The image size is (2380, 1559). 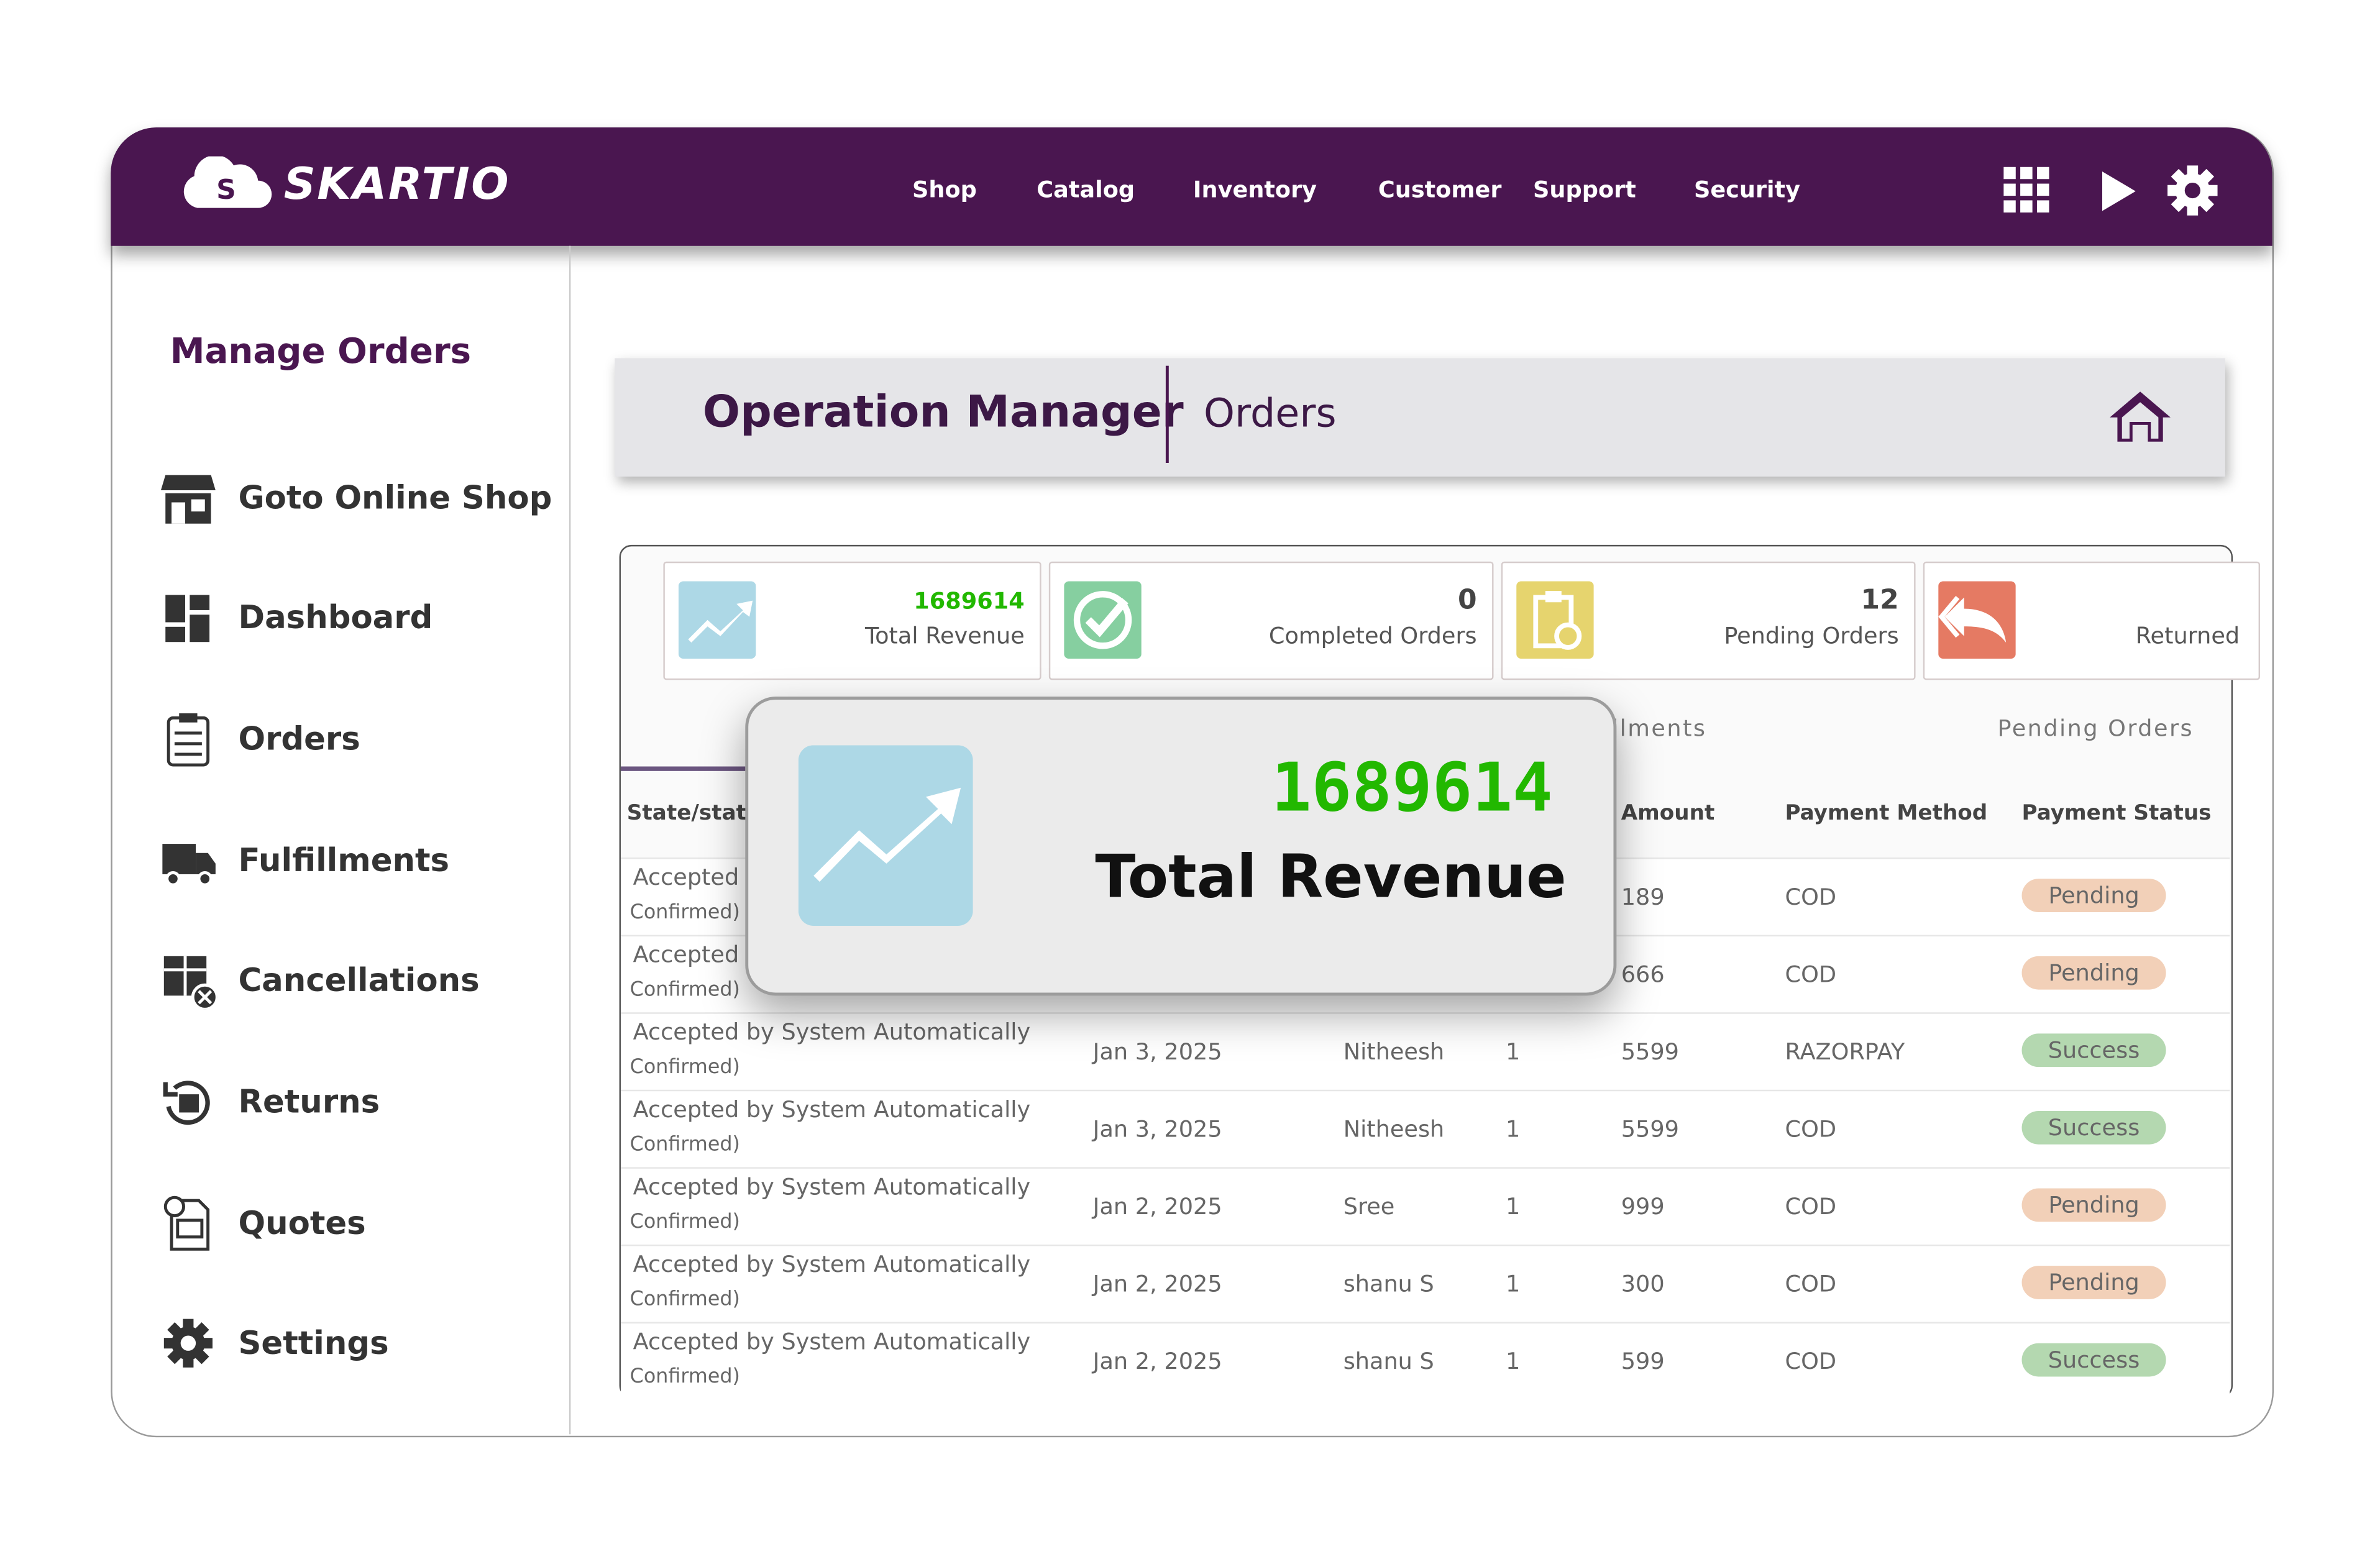 I want to click on cloud-logo-icon: S, so click(x=227, y=182).